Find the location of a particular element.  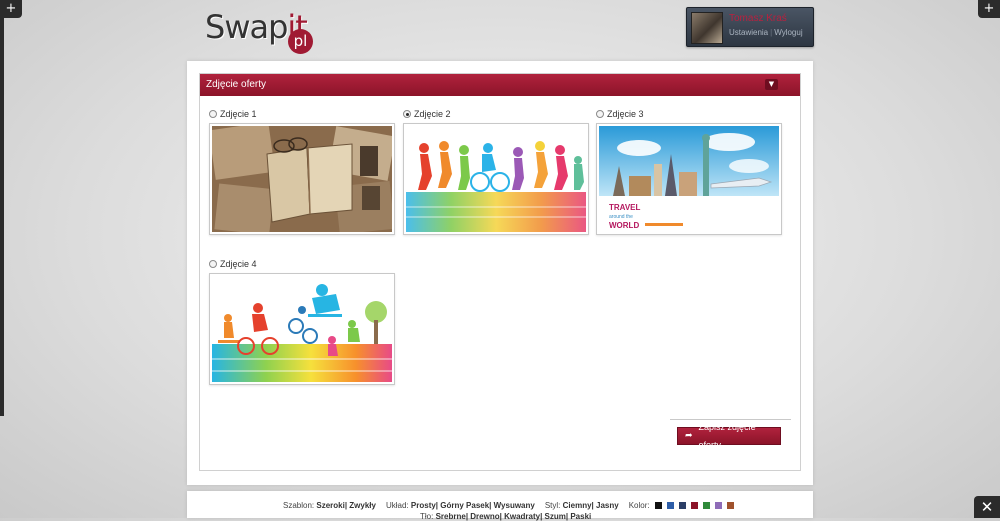

photo-4-thumbnail is located at coordinates (302, 329).